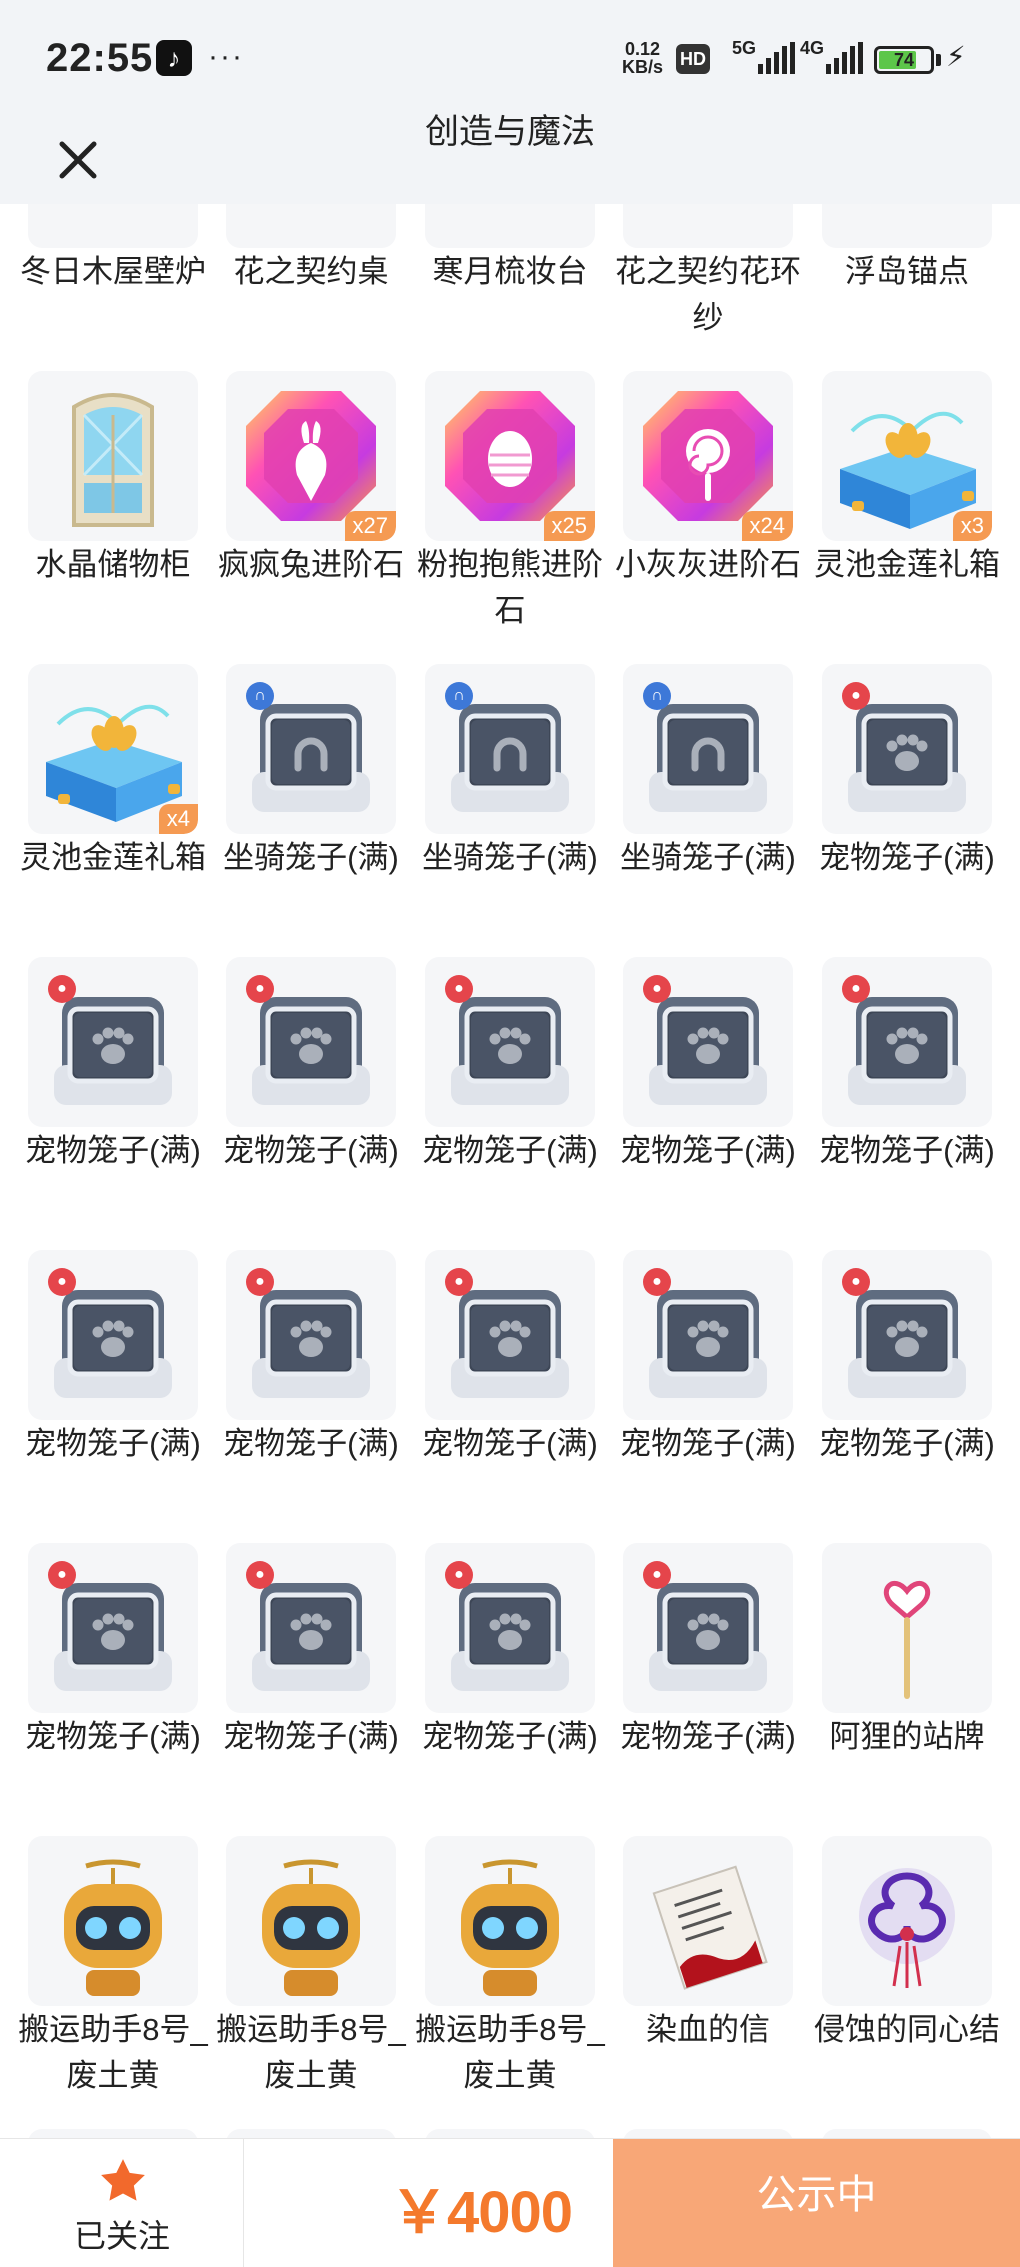 The height and width of the screenshot is (2267, 1020). Describe the element at coordinates (907, 271) in the screenshot. I see `item-name: 浮岛锚点` at that location.